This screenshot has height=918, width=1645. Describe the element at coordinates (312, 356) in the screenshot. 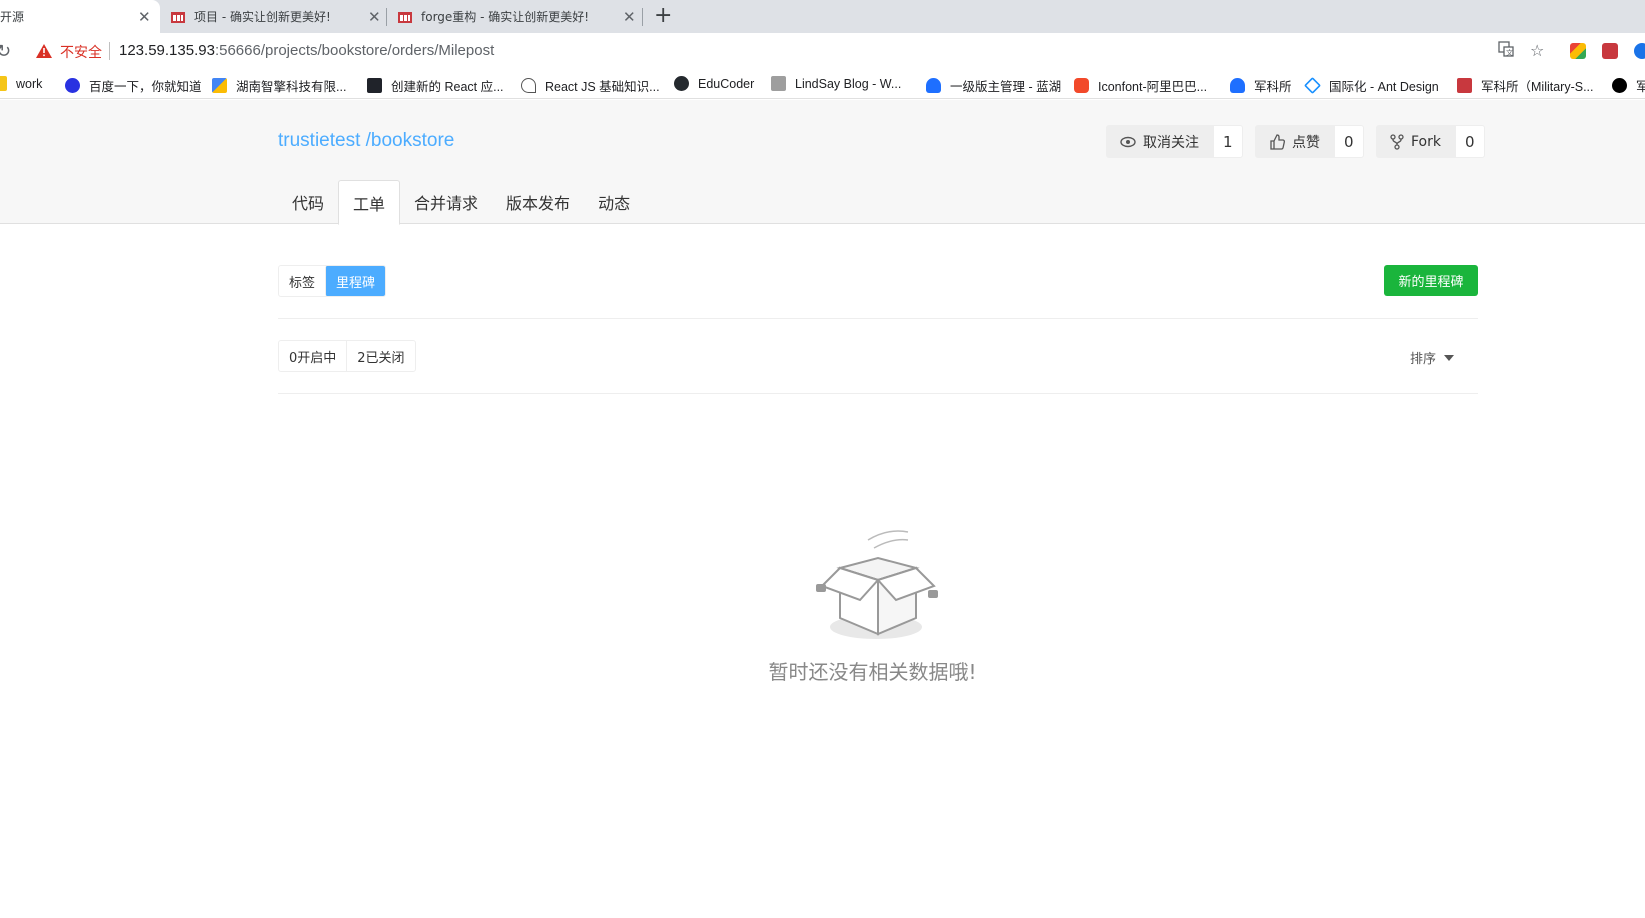

I see `open-filter: 0开启中` at that location.